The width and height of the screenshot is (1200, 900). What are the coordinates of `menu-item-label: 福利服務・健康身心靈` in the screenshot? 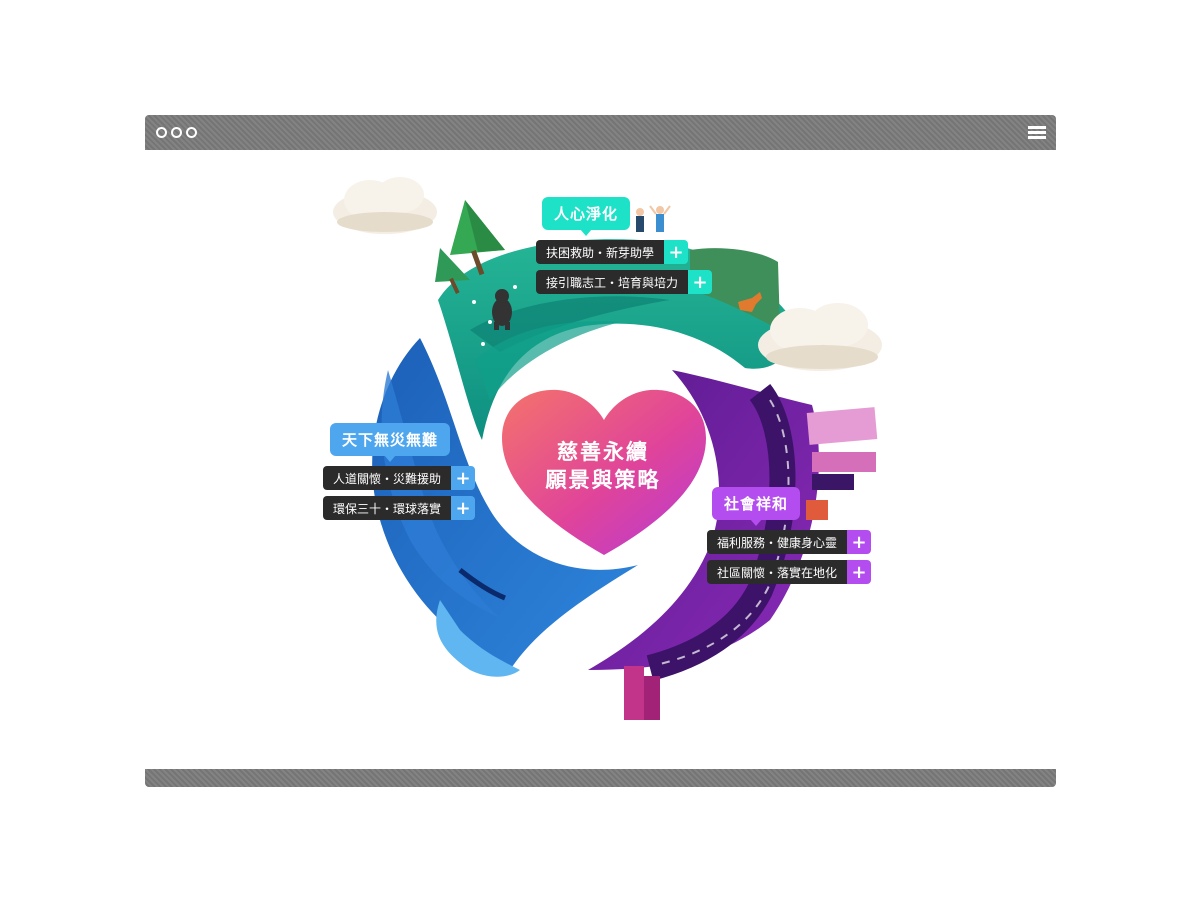 It's located at (777, 542).